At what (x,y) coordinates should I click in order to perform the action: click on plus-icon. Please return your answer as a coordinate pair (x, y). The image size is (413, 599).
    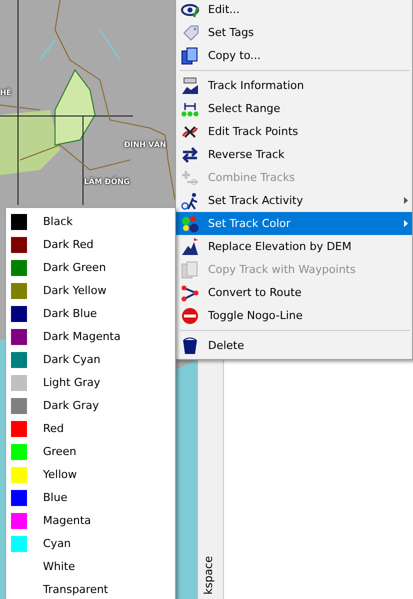
    Looking at the image, I should click on (190, 177).